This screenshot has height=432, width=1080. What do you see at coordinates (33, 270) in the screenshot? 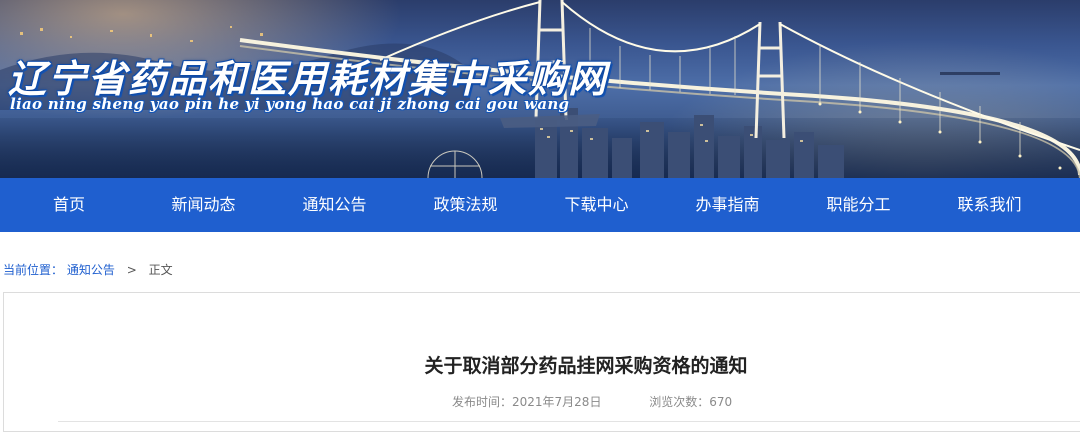
I see `breadcrumb-prefix-link: 当前位置：` at bounding box center [33, 270].